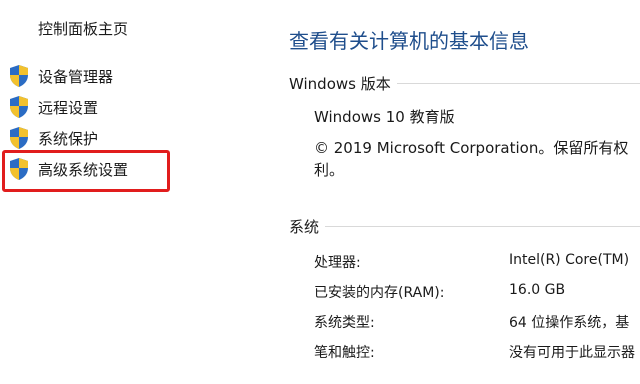 Image resolution: width=640 pixels, height=384 pixels. I want to click on system-info-key: 已安装的内存(RAM):, so click(379, 293).